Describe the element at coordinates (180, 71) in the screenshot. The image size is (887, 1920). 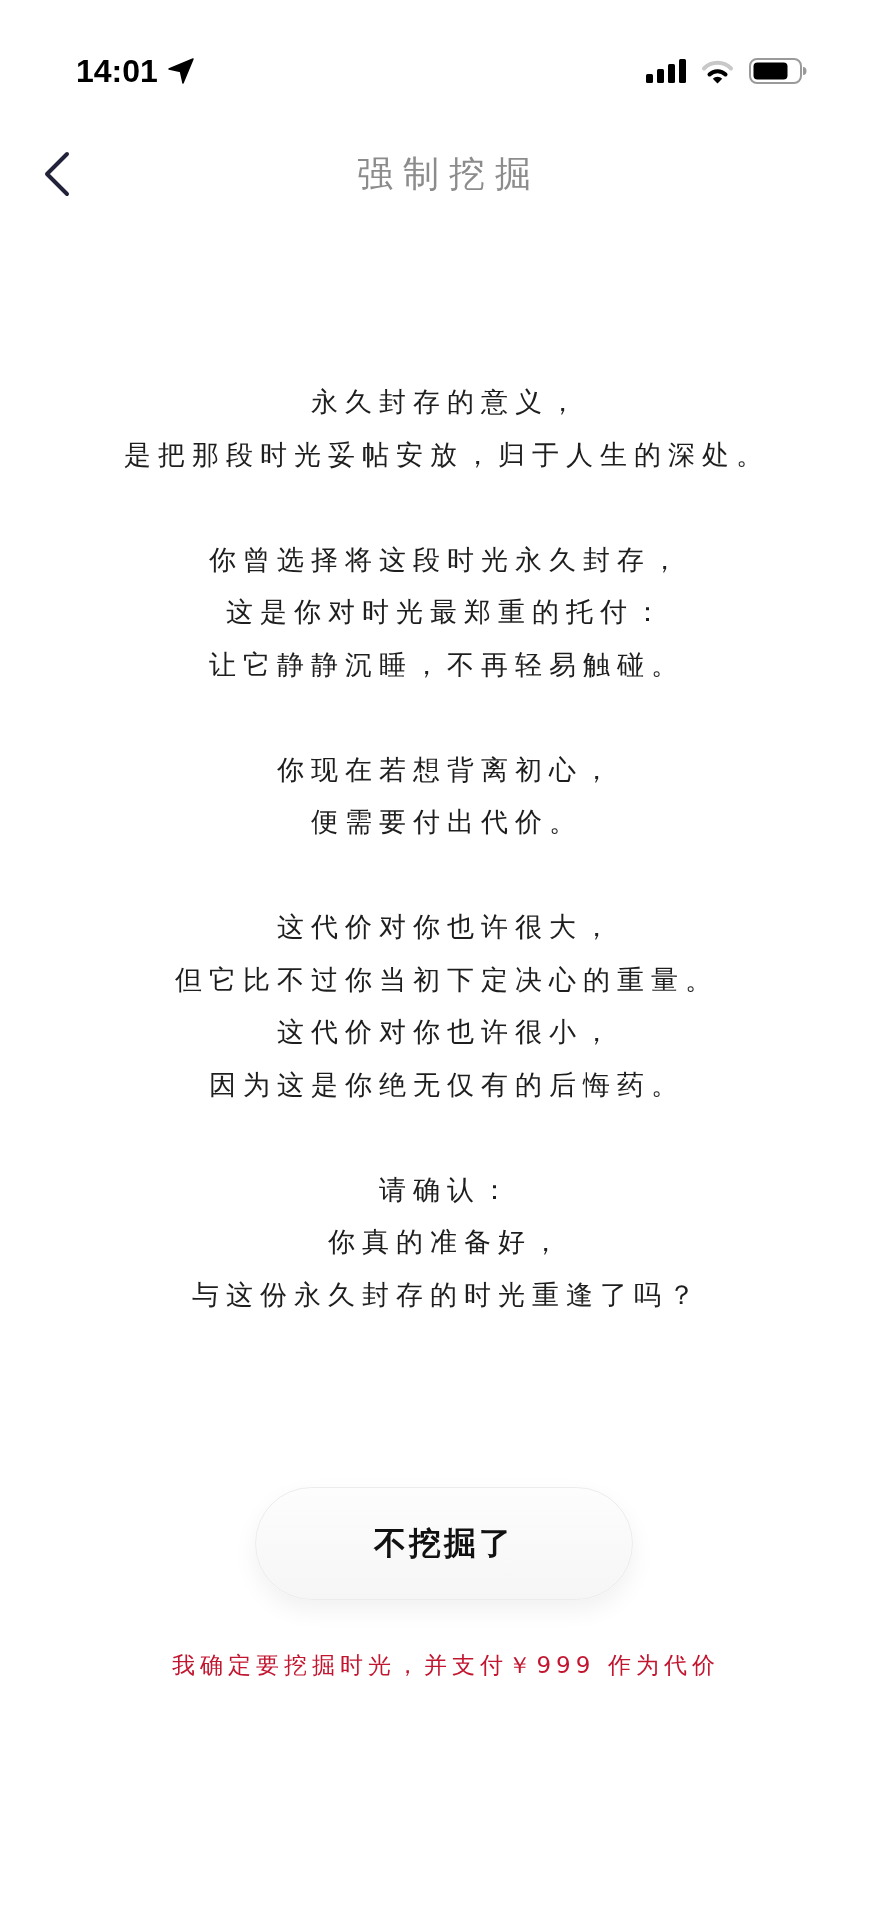
I see `location-arrow-icon` at that location.